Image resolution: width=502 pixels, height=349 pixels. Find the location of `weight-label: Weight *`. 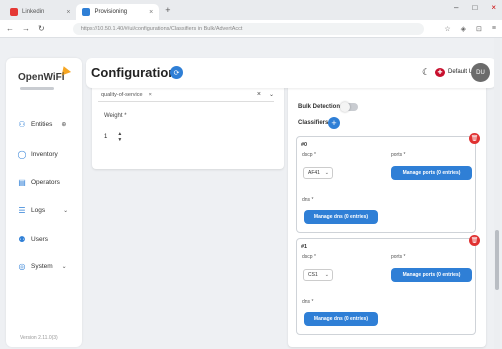

weight-label: Weight * is located at coordinates (115, 116).